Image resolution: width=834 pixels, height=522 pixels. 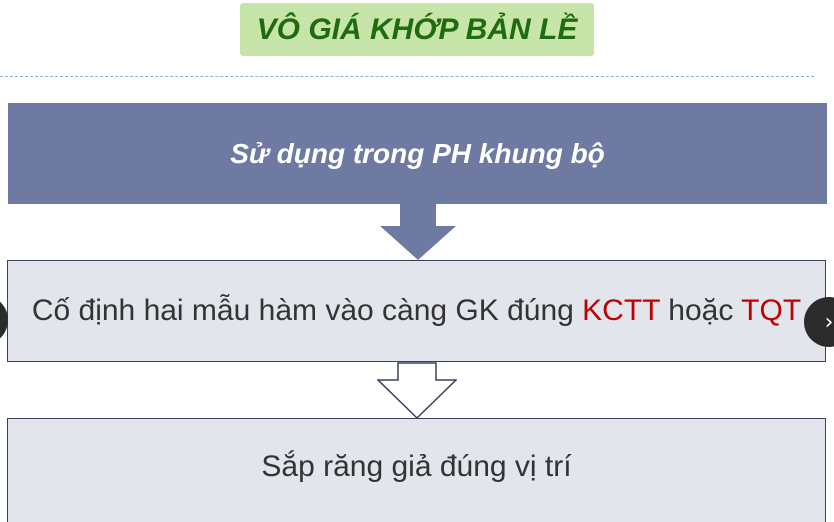 I want to click on step-usage-text: Sử dụng trong PH khung bộ, so click(x=417, y=153).